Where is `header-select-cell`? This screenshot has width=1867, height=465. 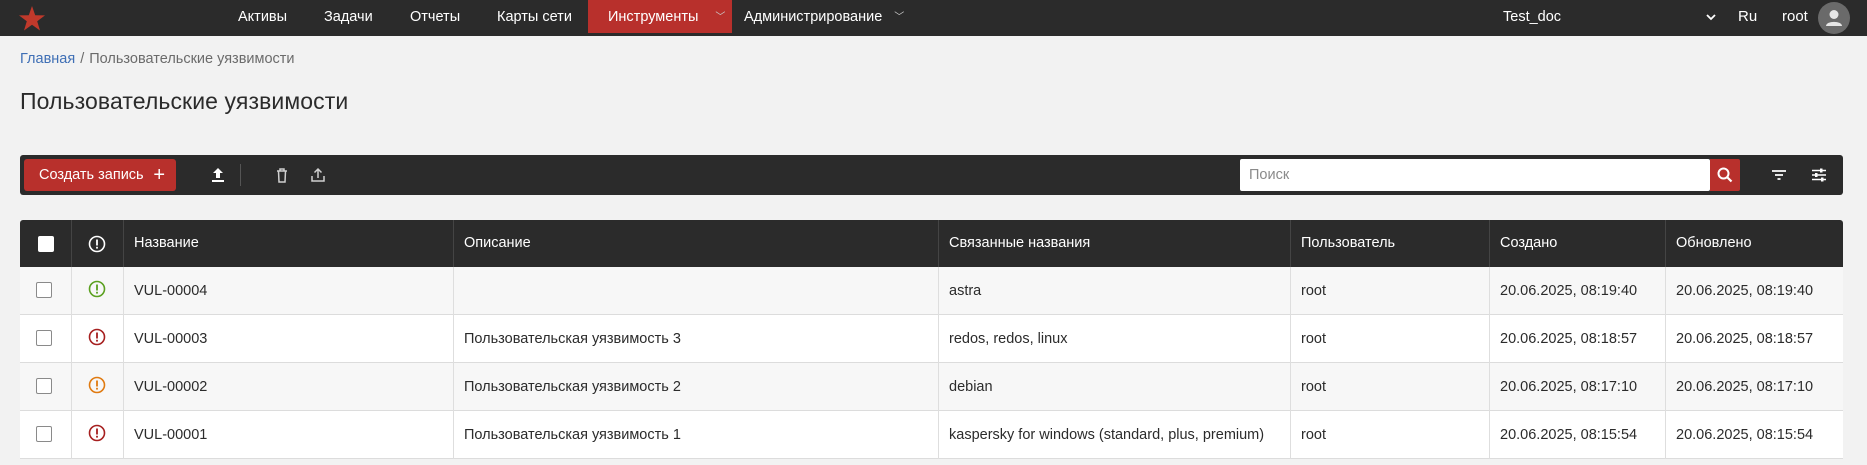 header-select-cell is located at coordinates (46, 243).